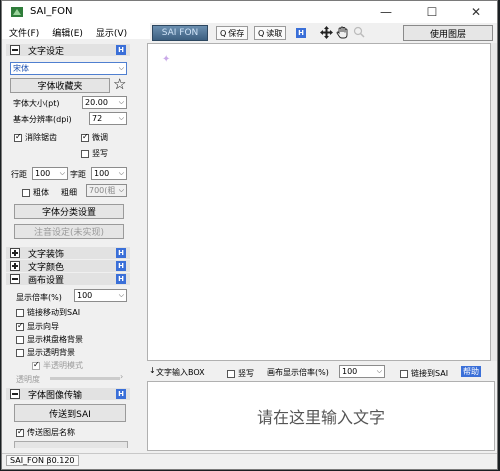 This screenshot has width=500, height=471. I want to click on resolution-value: 72, so click(97, 118).